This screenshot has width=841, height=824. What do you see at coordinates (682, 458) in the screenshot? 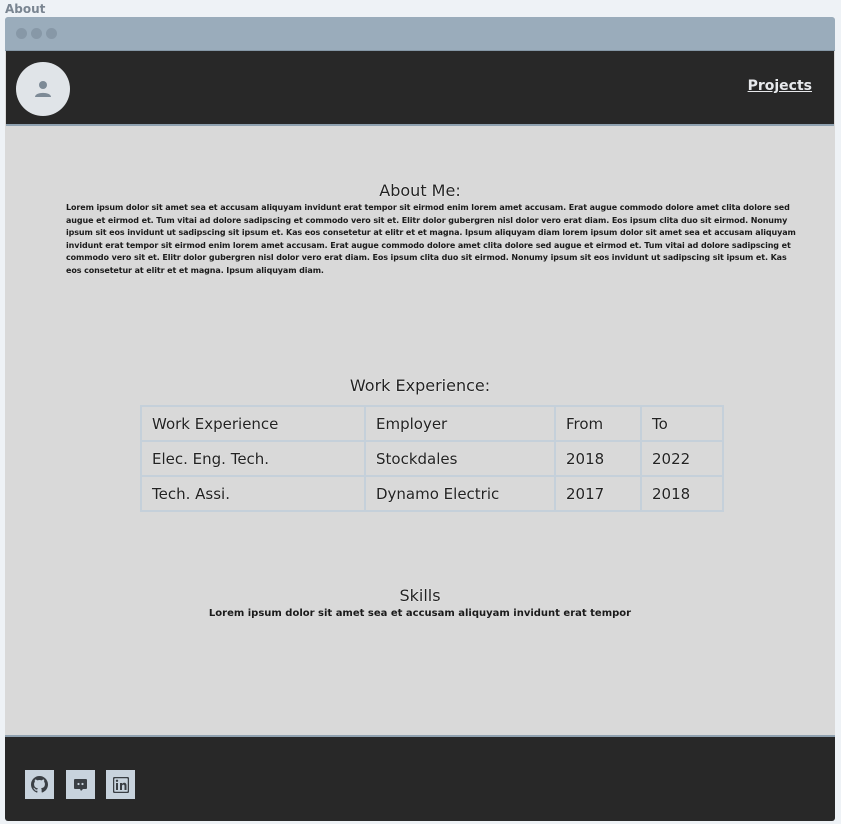
I see `table-cell: 2022` at bounding box center [682, 458].